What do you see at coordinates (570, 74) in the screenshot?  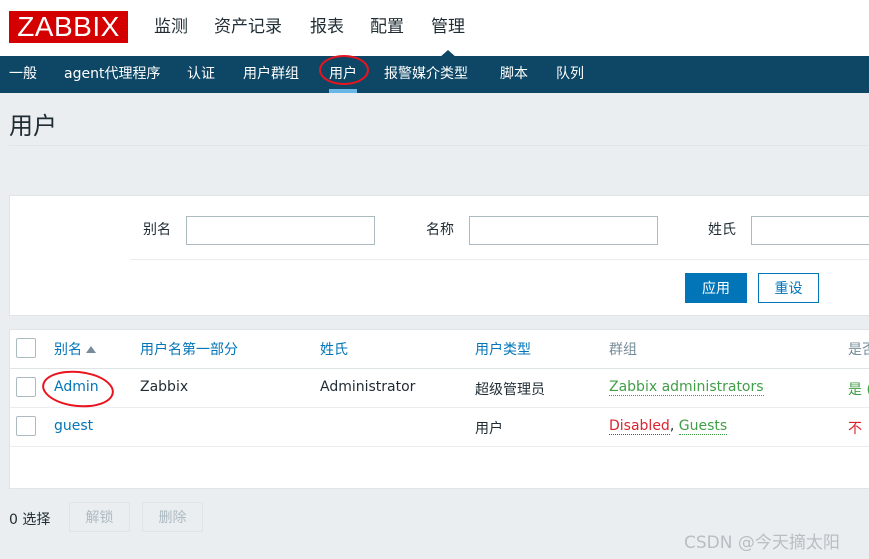 I see `sub-nav-queue: 队列` at bounding box center [570, 74].